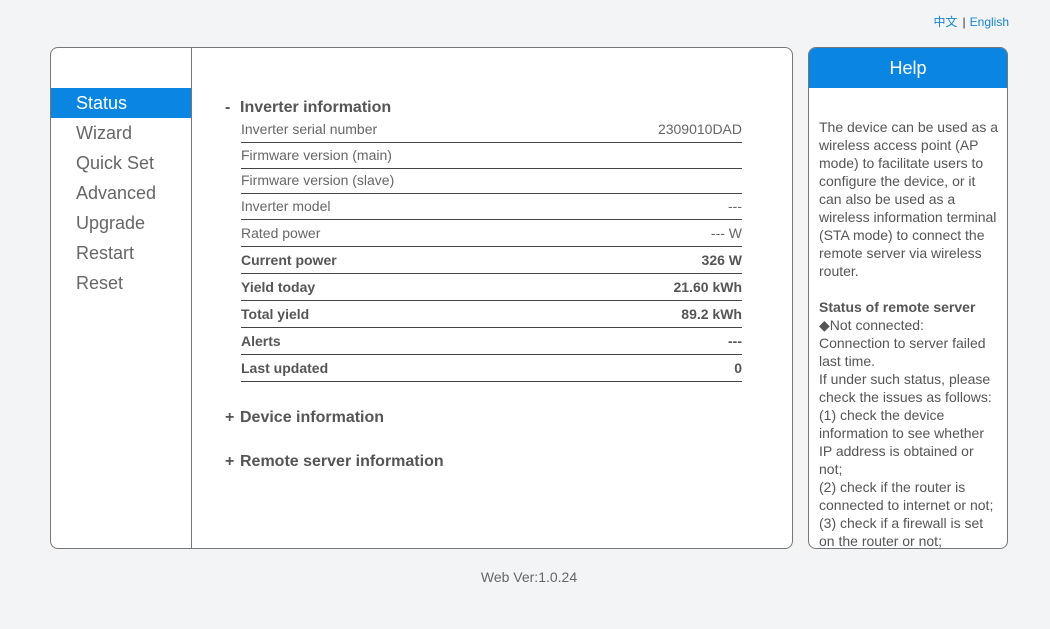 The height and width of the screenshot is (629, 1050). I want to click on help-not-connected: ◆Not connected:, so click(871, 325).